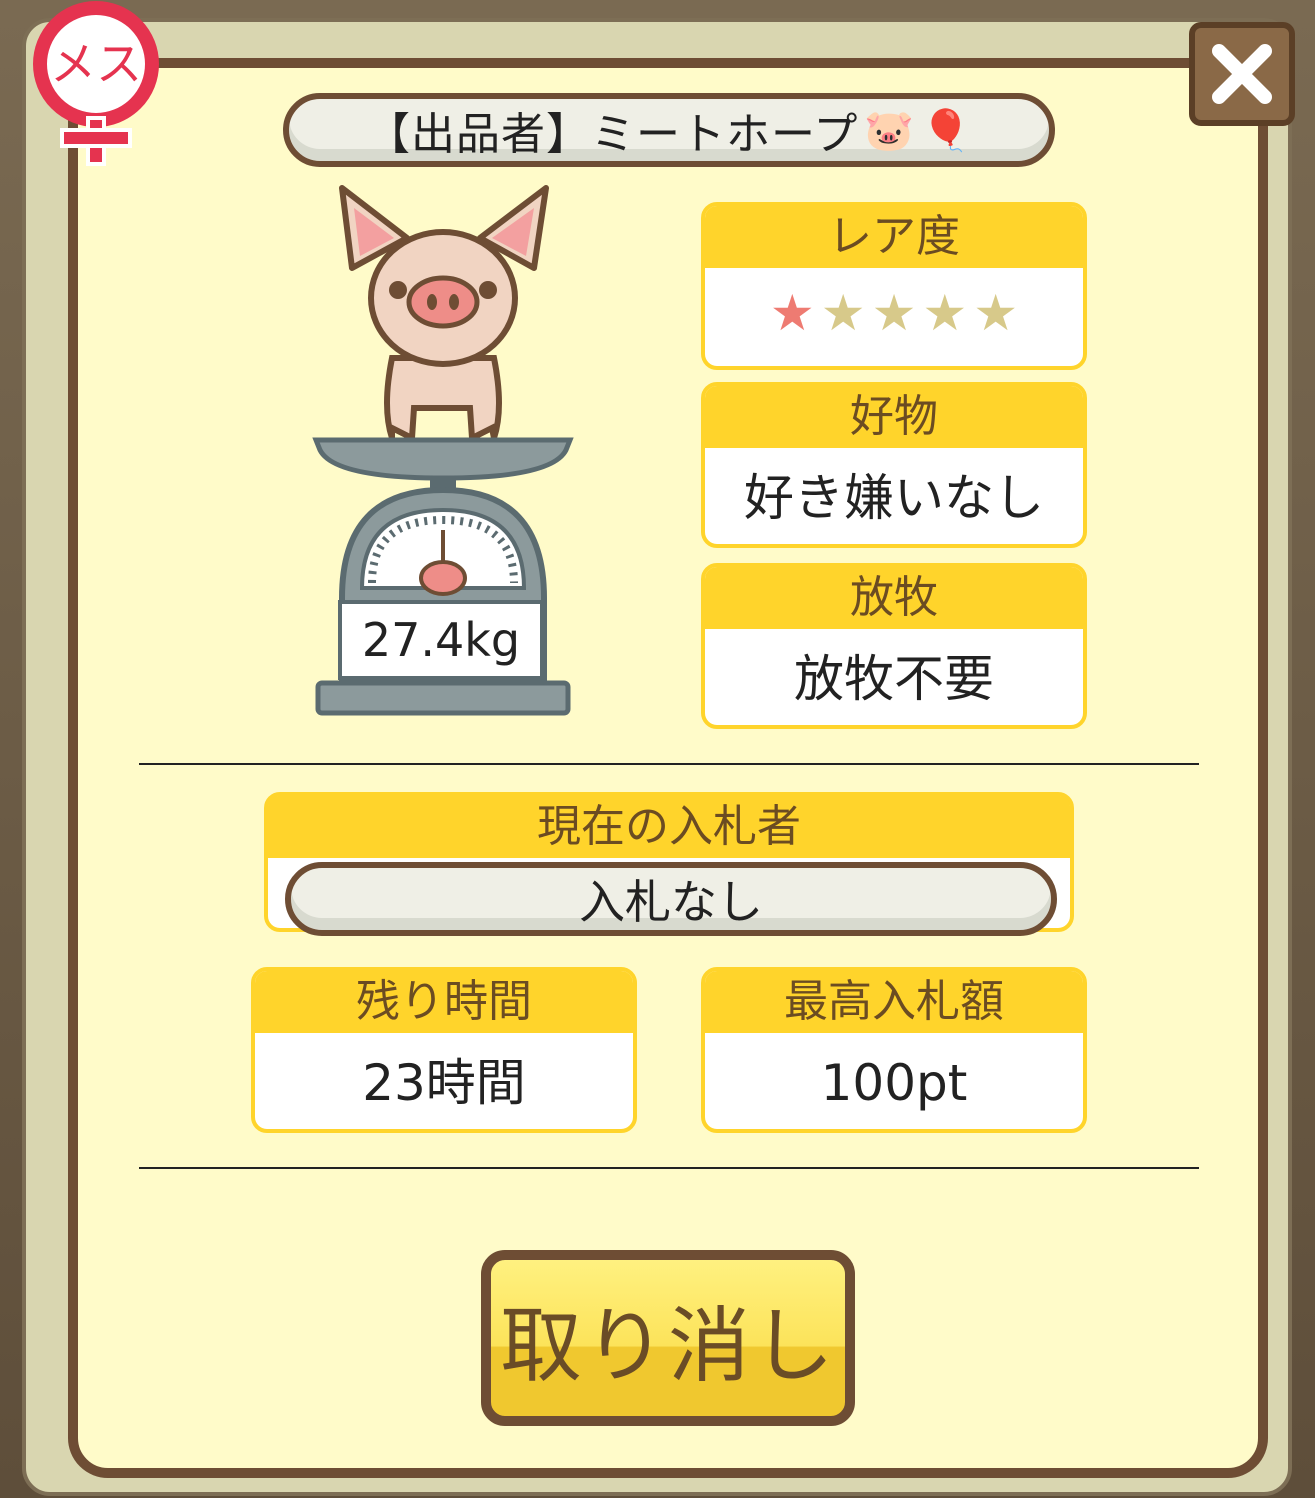 Image resolution: width=1315 pixels, height=1498 pixels. Describe the element at coordinates (894, 598) in the screenshot. I see `grazing-label: 放牧` at that location.